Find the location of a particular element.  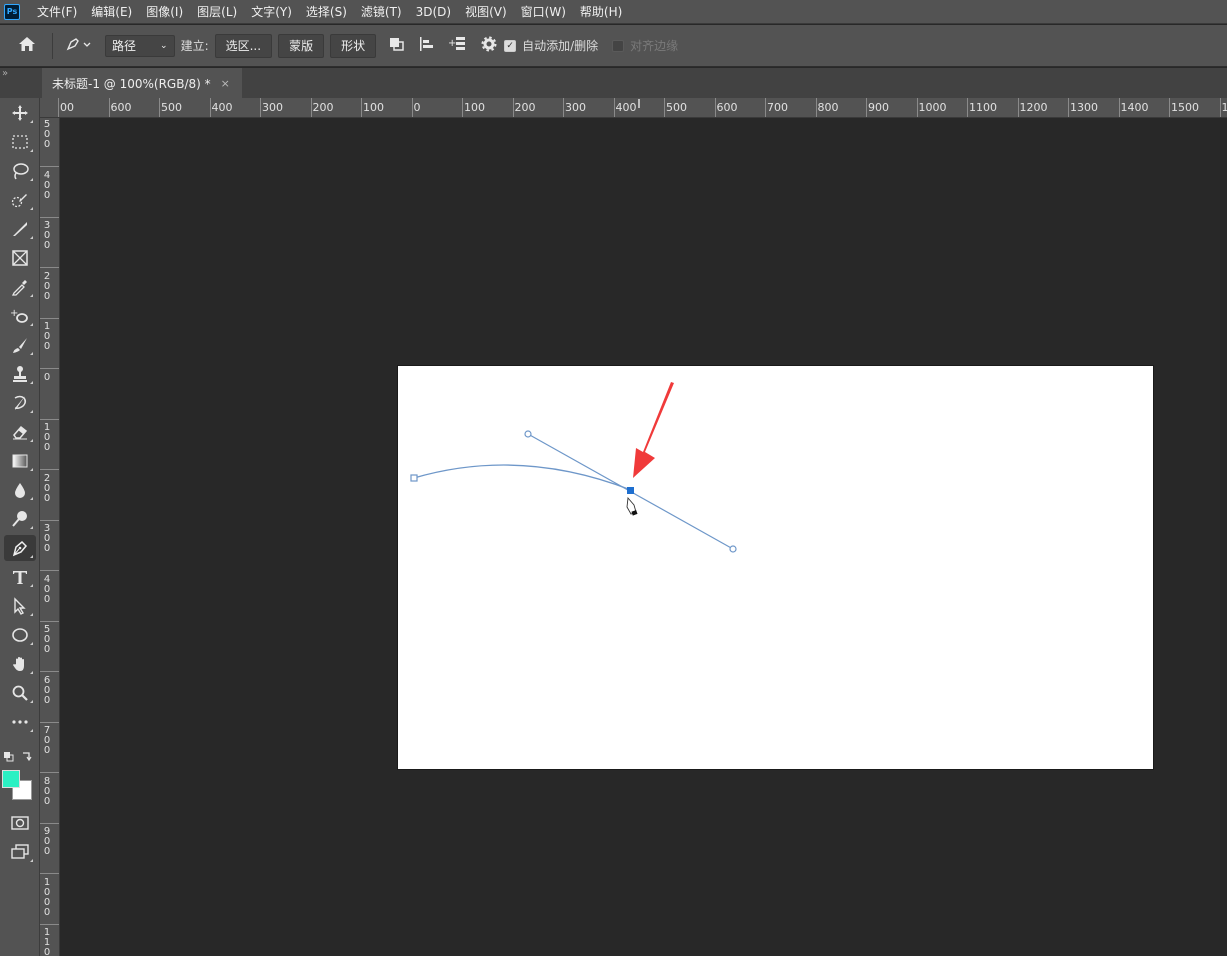

lasso-tool-icon is located at coordinates (20, 171).